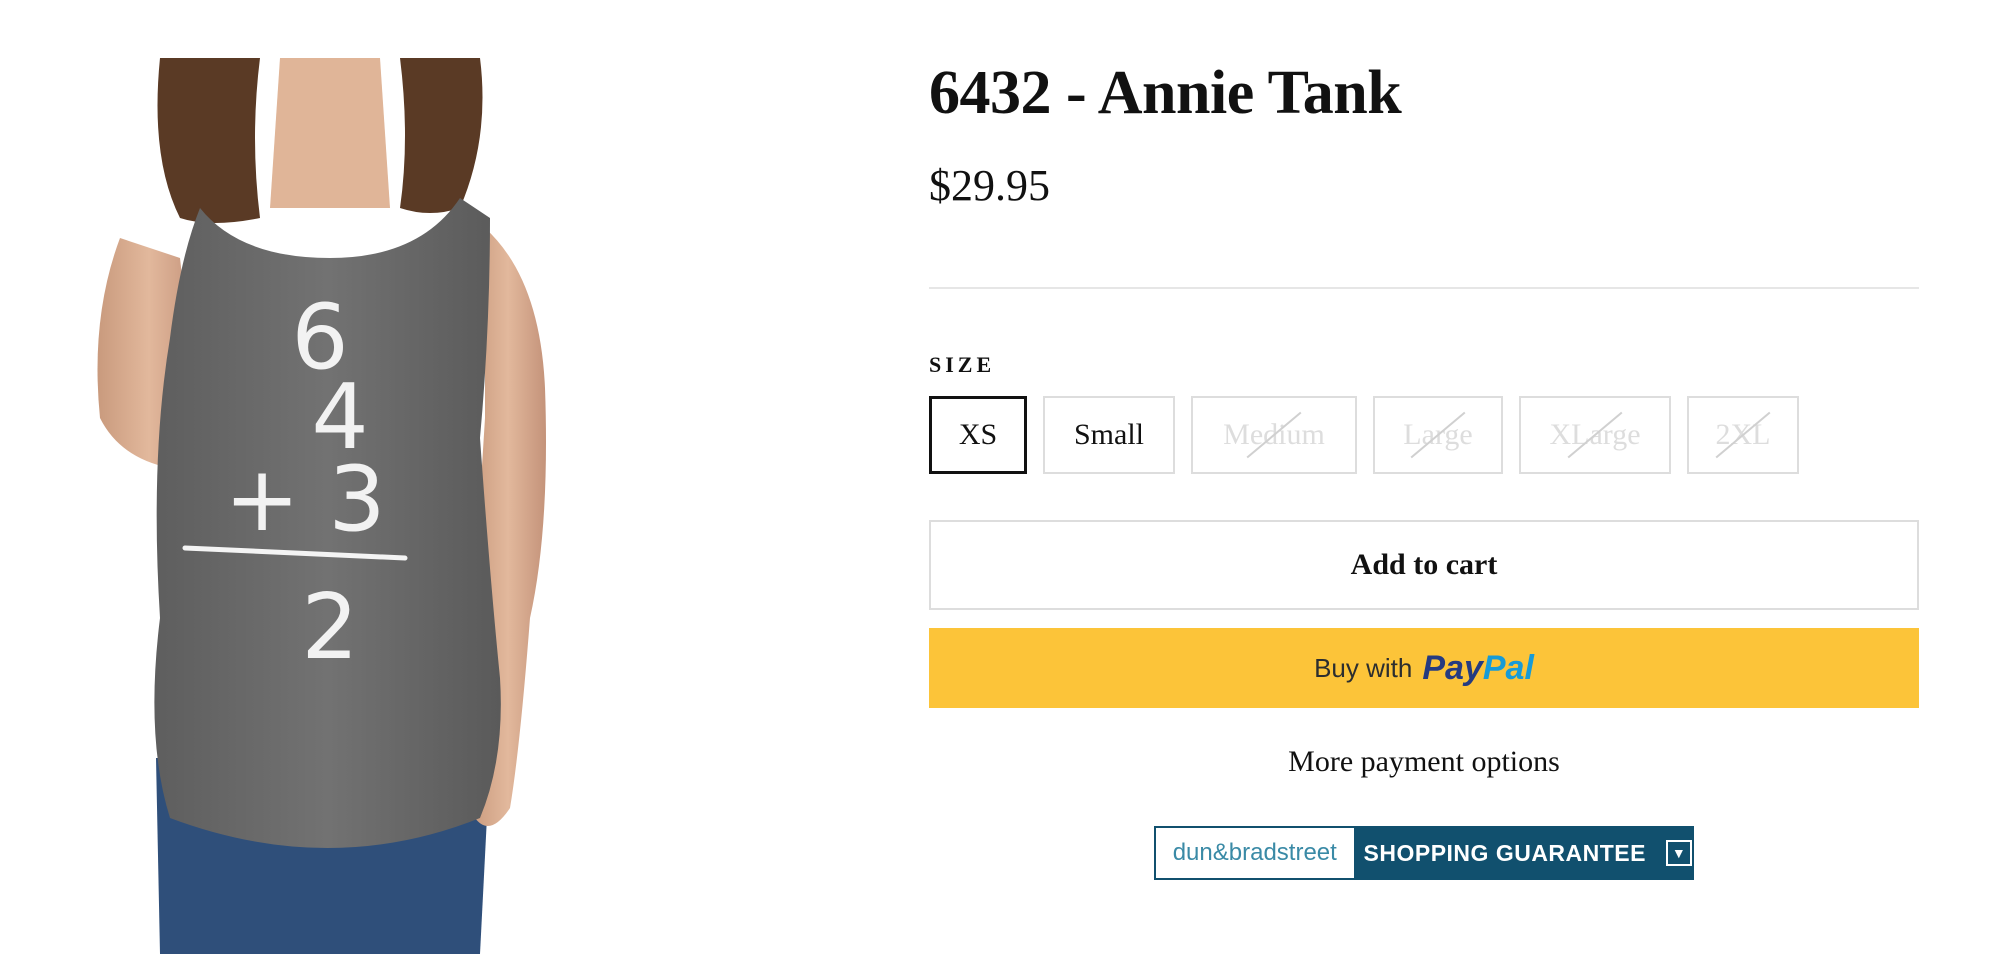 This screenshot has width=1990, height=954. I want to click on size-option-large: Large, so click(1438, 435).